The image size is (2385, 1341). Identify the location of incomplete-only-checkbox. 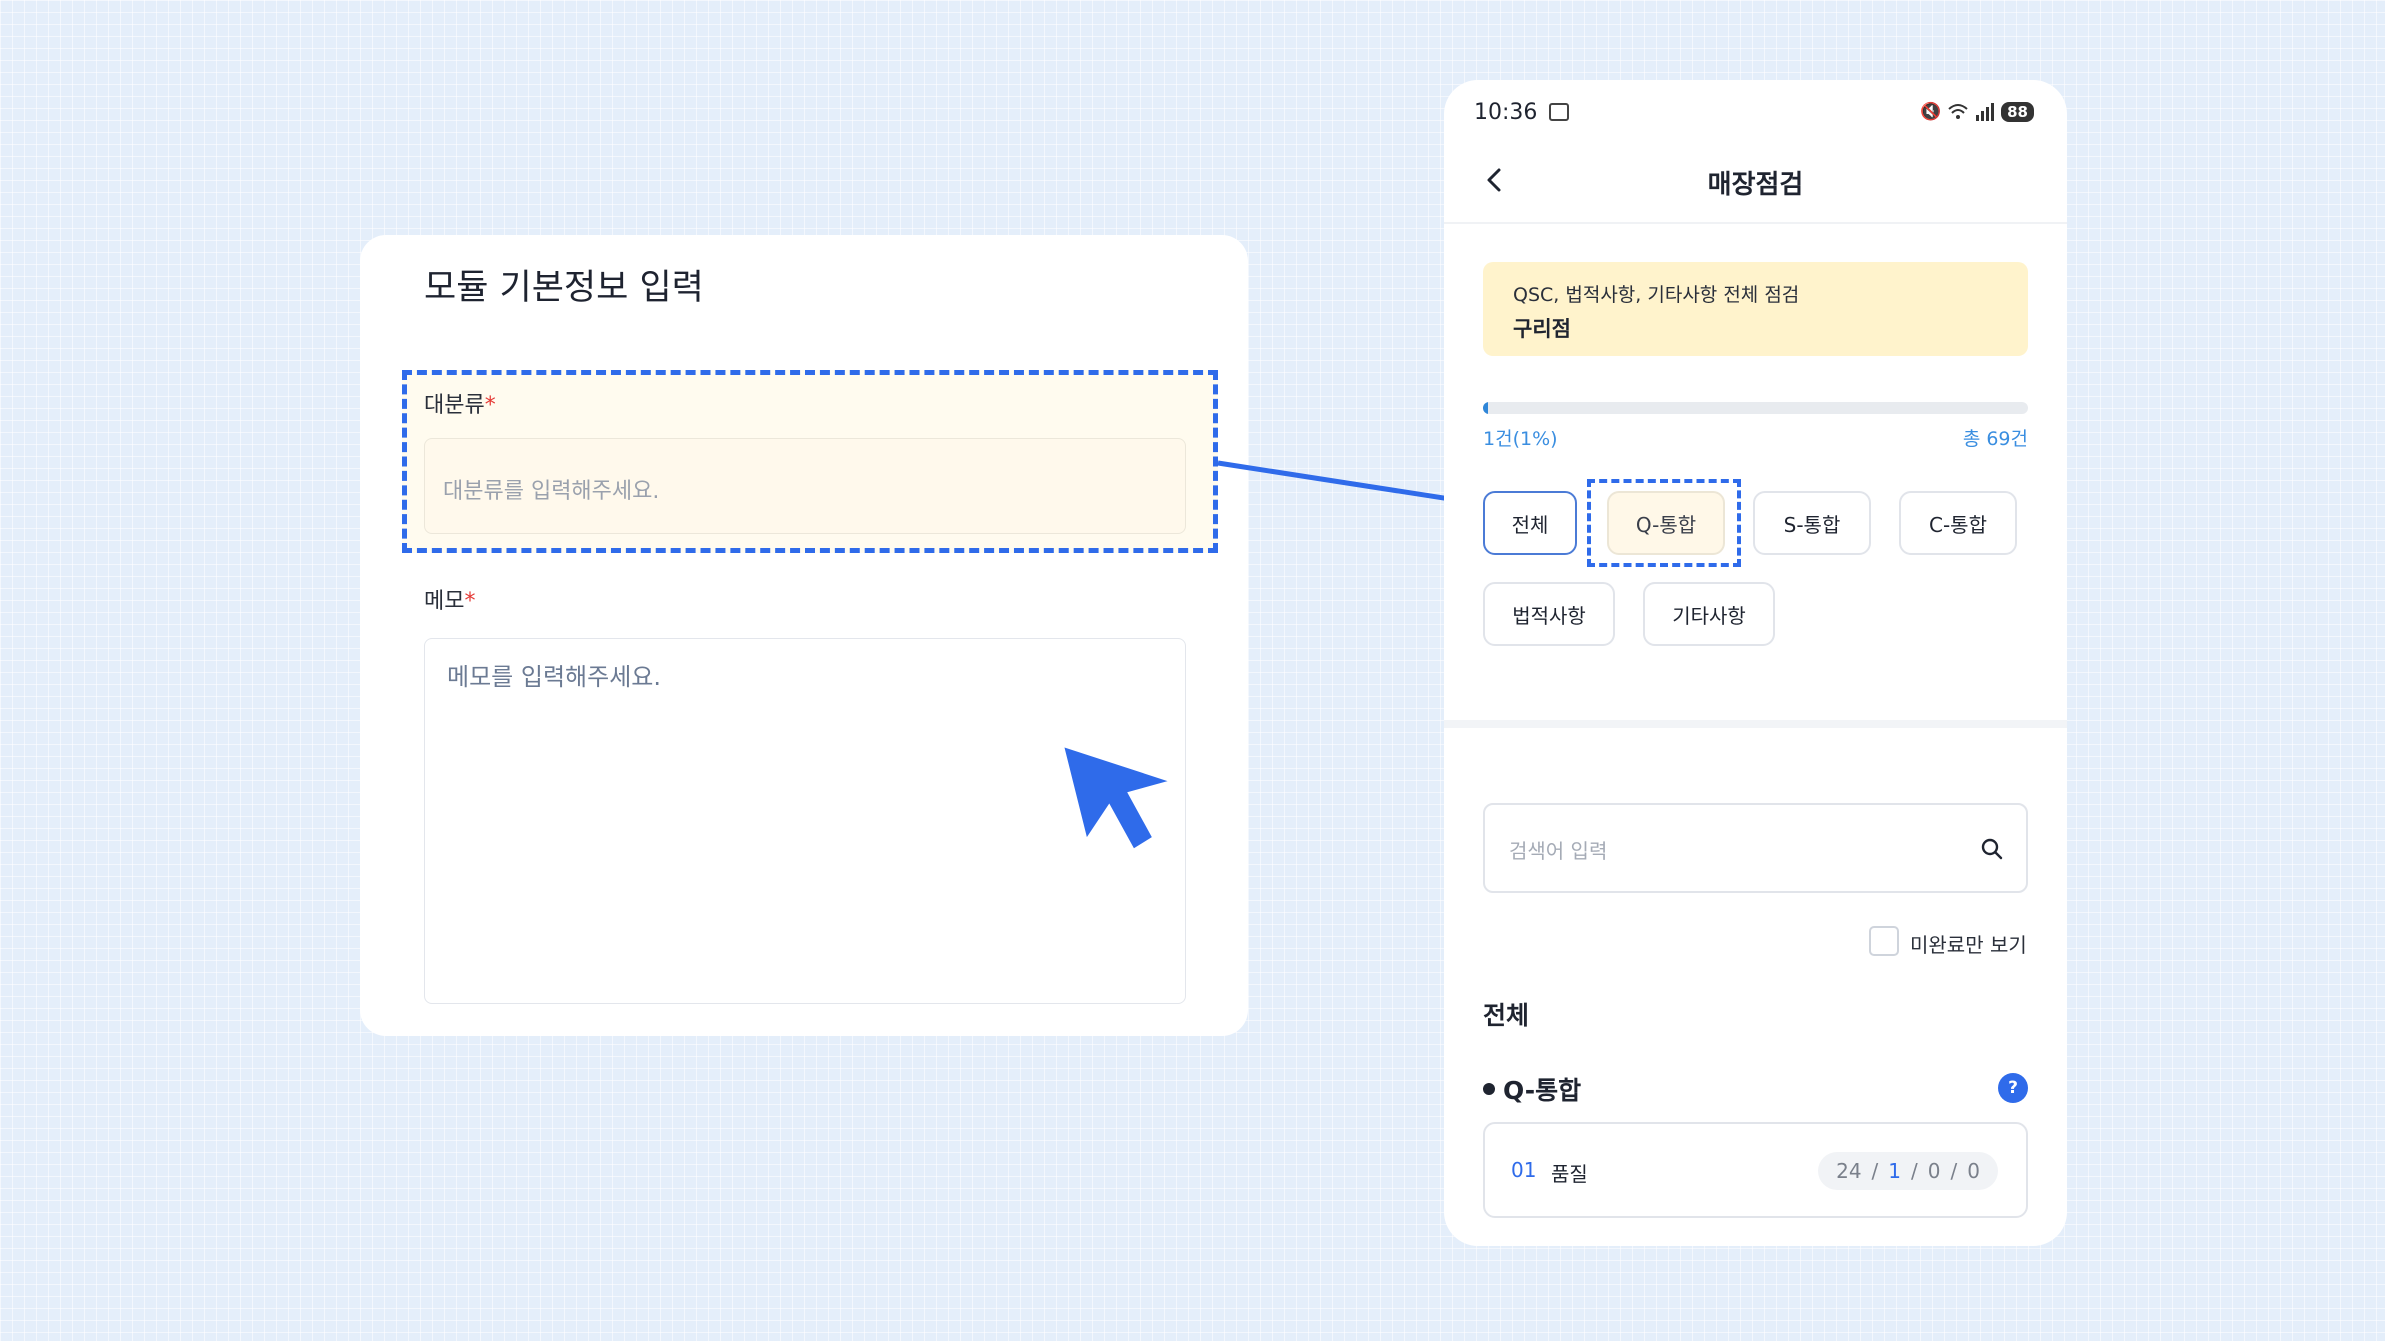
(1884, 941).